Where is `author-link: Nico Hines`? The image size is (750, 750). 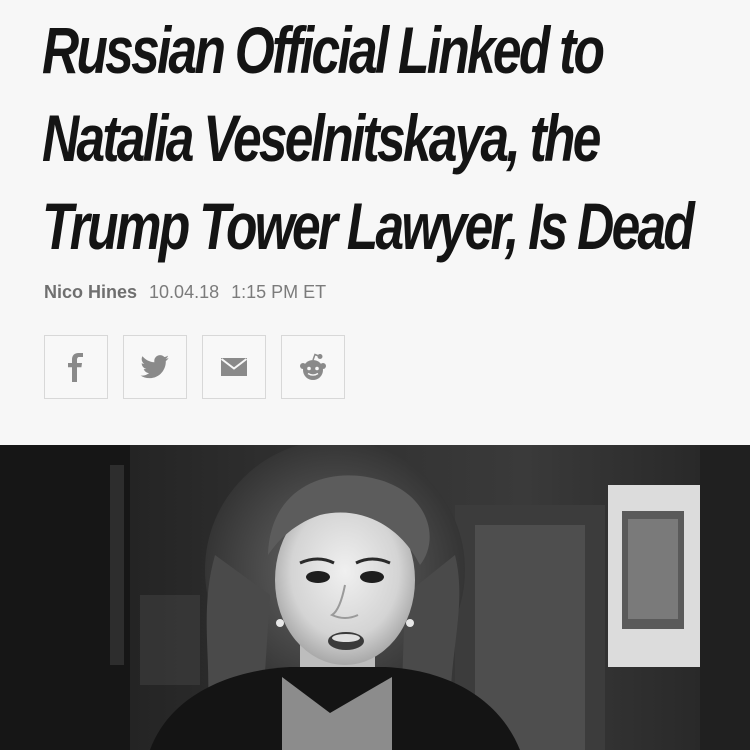
author-link: Nico Hines is located at coordinates (90, 292).